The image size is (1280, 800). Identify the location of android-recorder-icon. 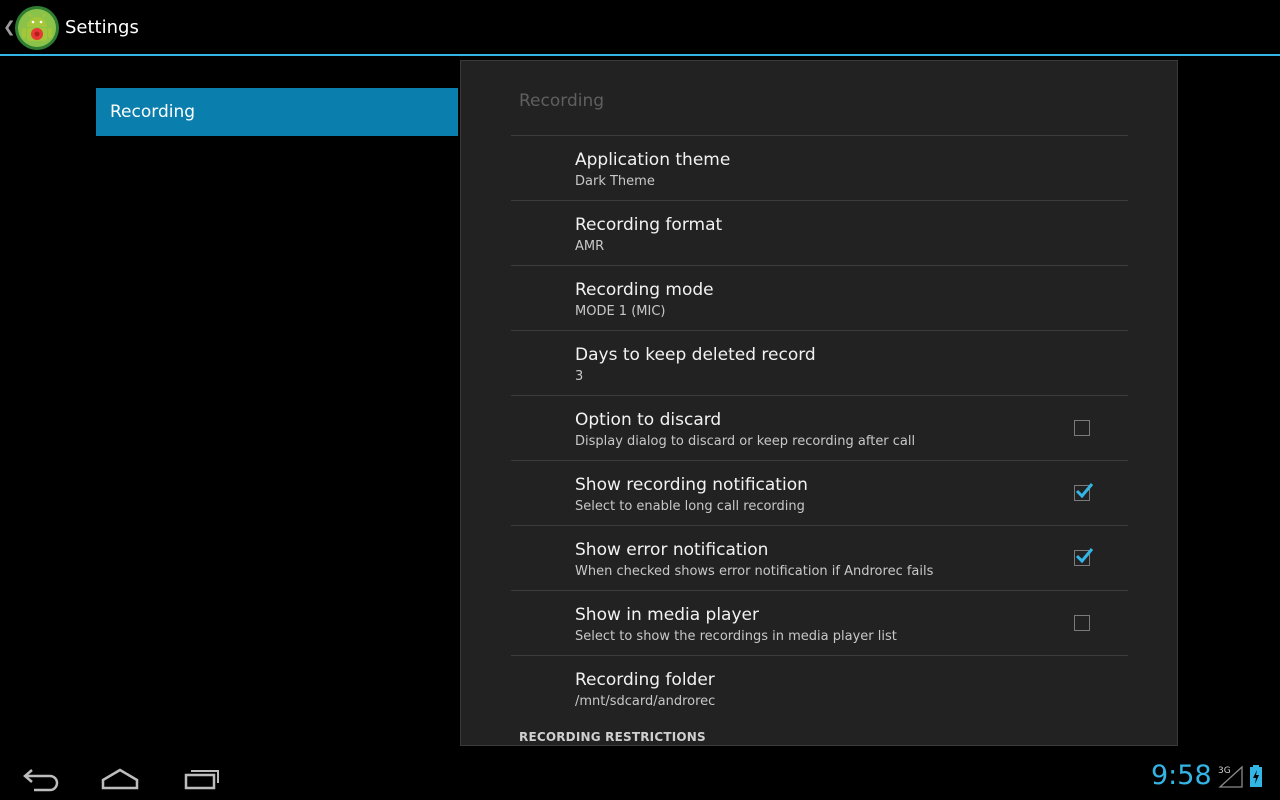
(37, 28).